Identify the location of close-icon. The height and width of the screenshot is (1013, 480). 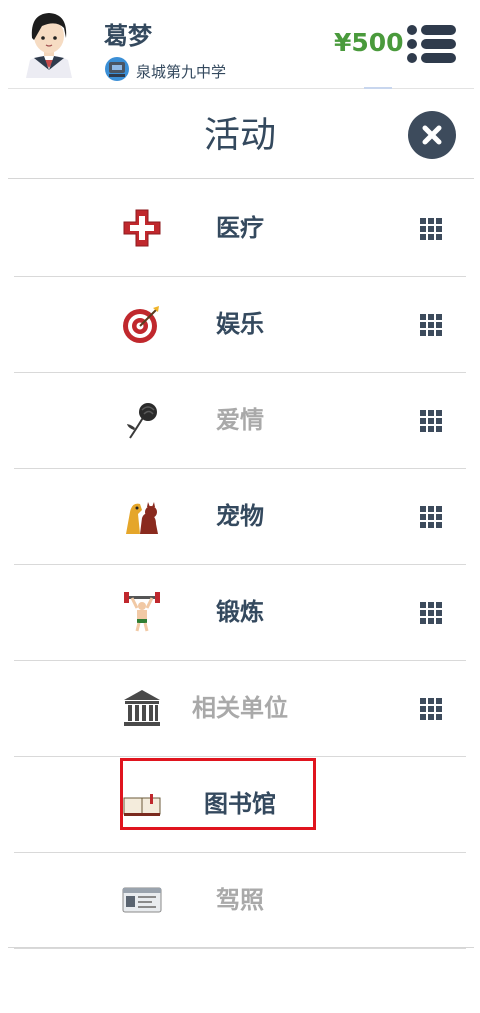
(432, 135).